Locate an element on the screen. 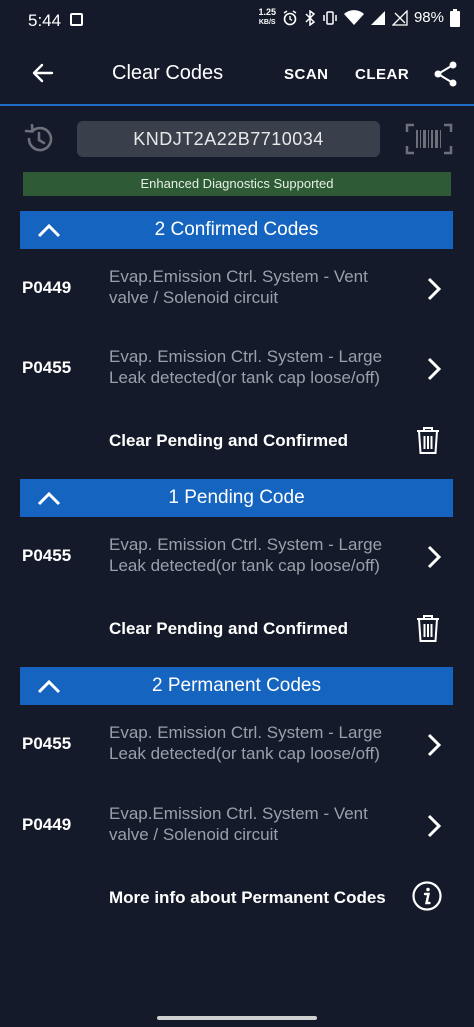  confirmed-codes-header: 2 Confirmed Codes is located at coordinates (236, 230).